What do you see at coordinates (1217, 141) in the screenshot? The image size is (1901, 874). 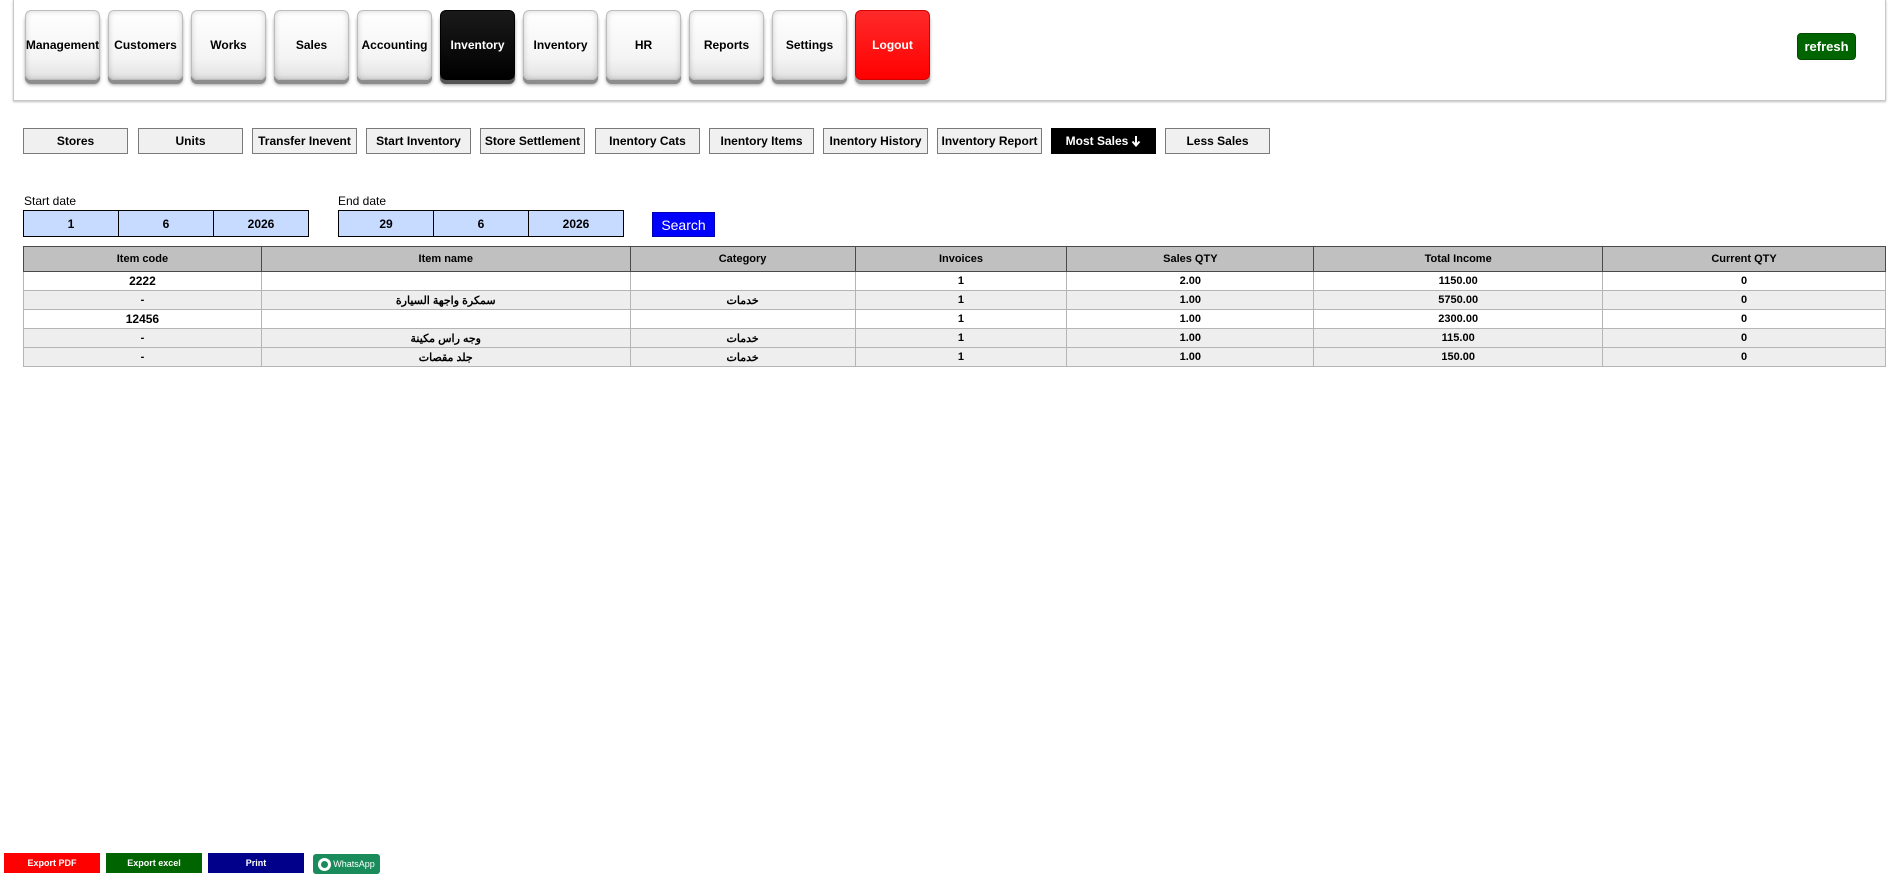 I see `subnav-less-sales-button: Less Sales` at bounding box center [1217, 141].